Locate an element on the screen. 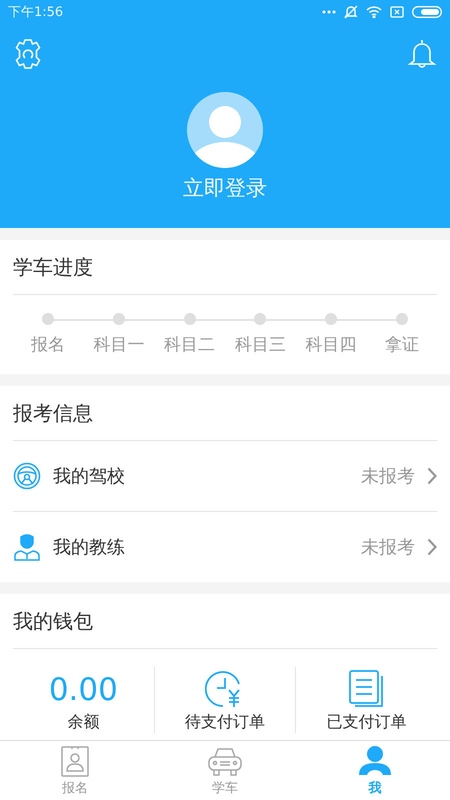 This screenshot has width=450, height=800. section-title: 我的钱包 is located at coordinates (225, 621).